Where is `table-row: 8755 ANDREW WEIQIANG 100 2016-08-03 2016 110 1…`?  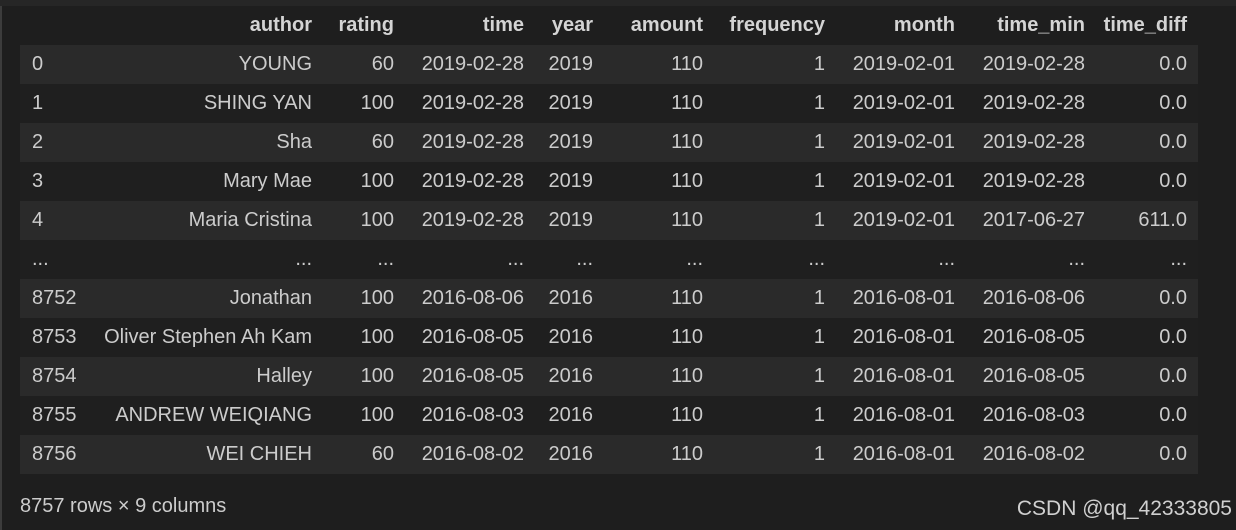 table-row: 8755 ANDREW WEIQIANG 100 2016-08-03 2016 110 1… is located at coordinates (609, 415).